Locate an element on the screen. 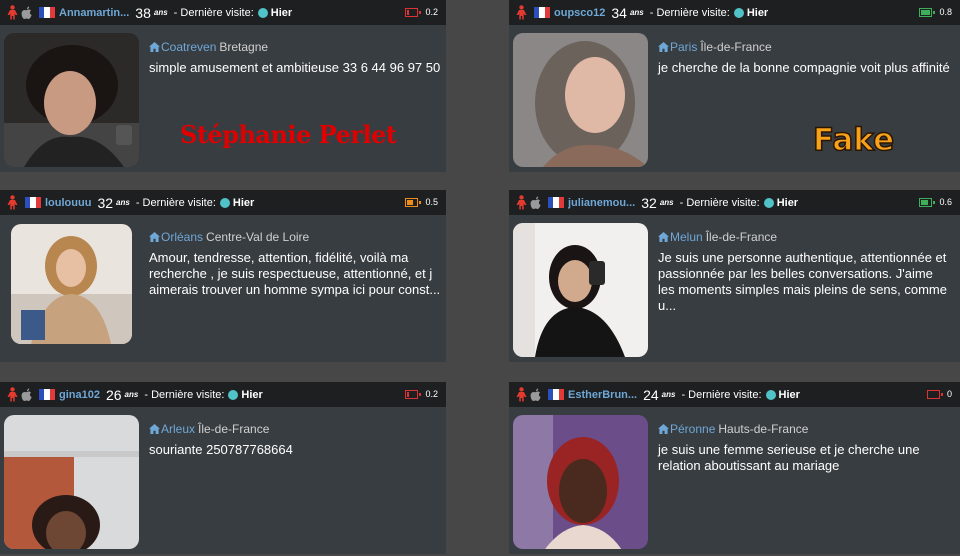  city-link: Melun is located at coordinates (686, 237).